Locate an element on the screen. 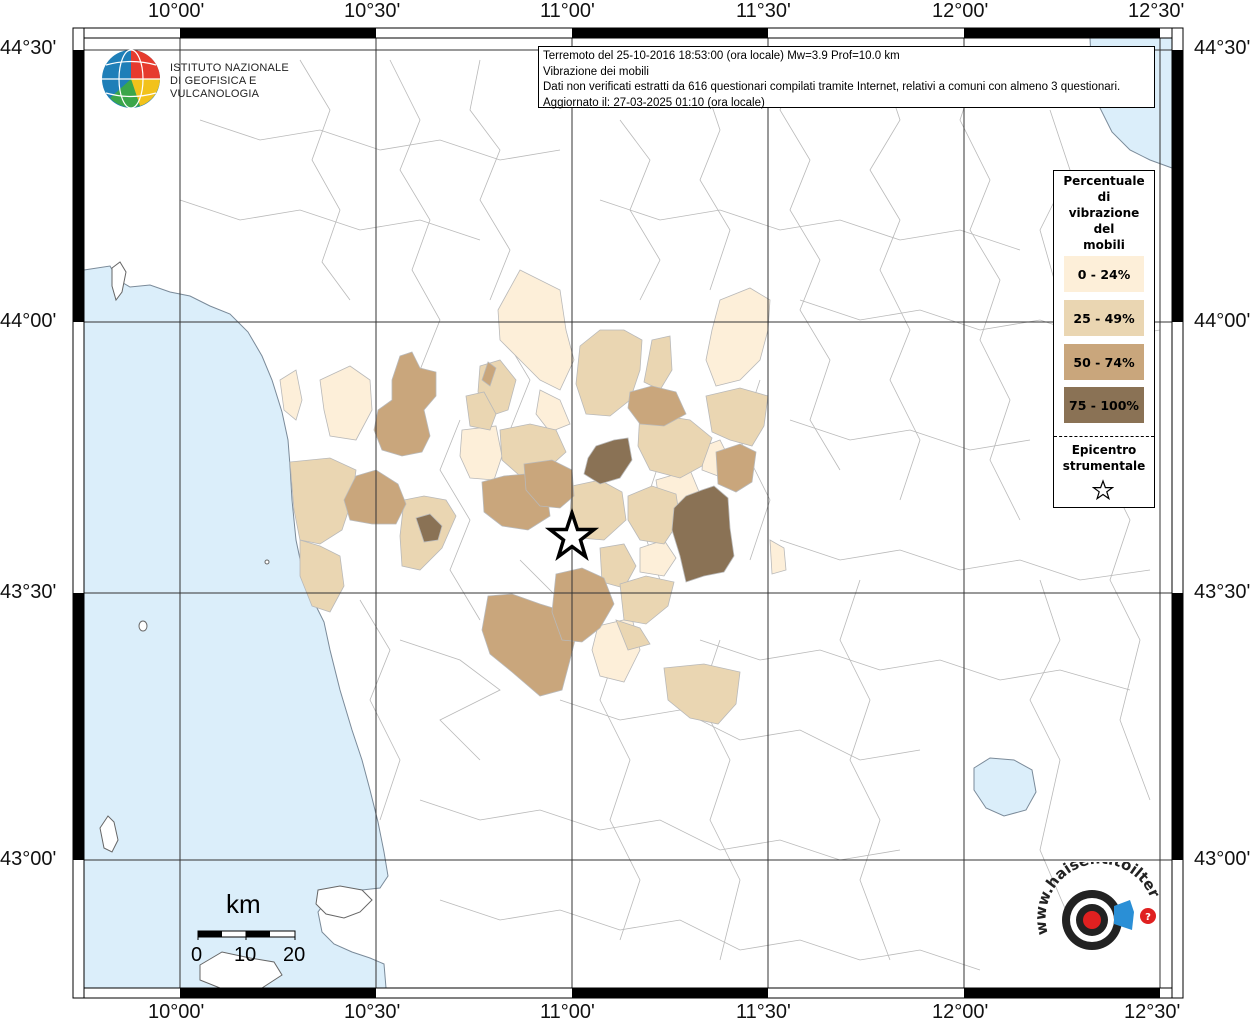 This screenshot has height=1024, width=1256. lon-label-bottom-10-30: 10°30' is located at coordinates (372, 1012).